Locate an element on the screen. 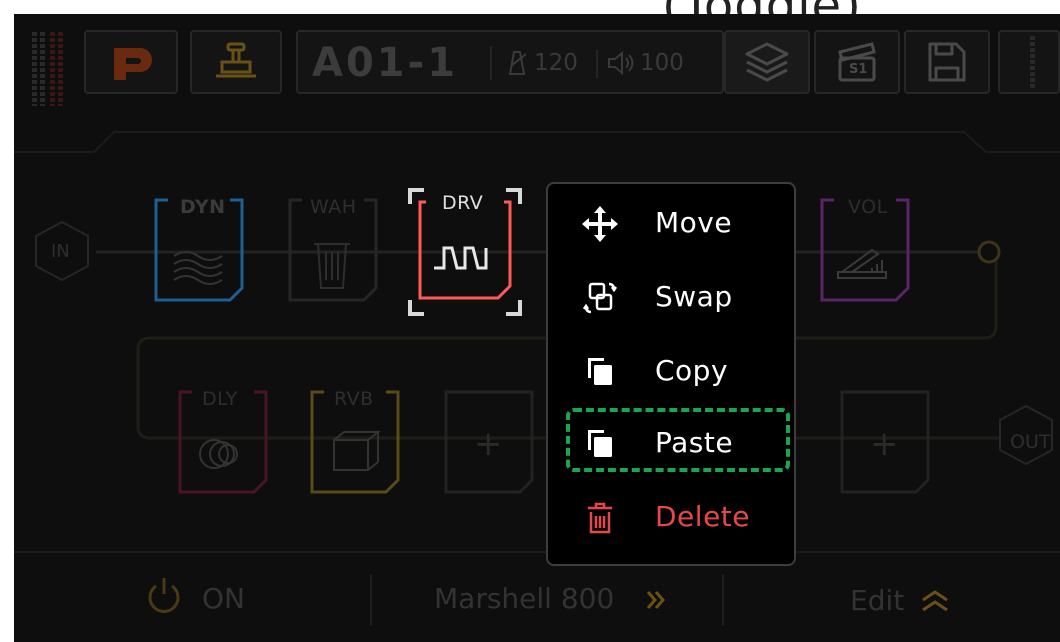  menu-item-swap: Swap is located at coordinates (685, 296).